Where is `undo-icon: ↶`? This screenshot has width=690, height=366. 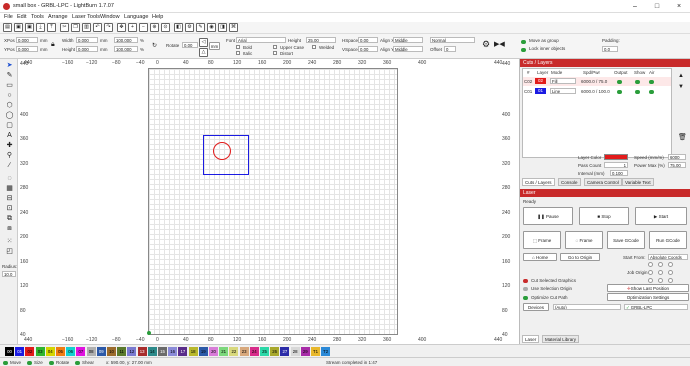
undo-icon: ↶ is located at coordinates (97, 27).